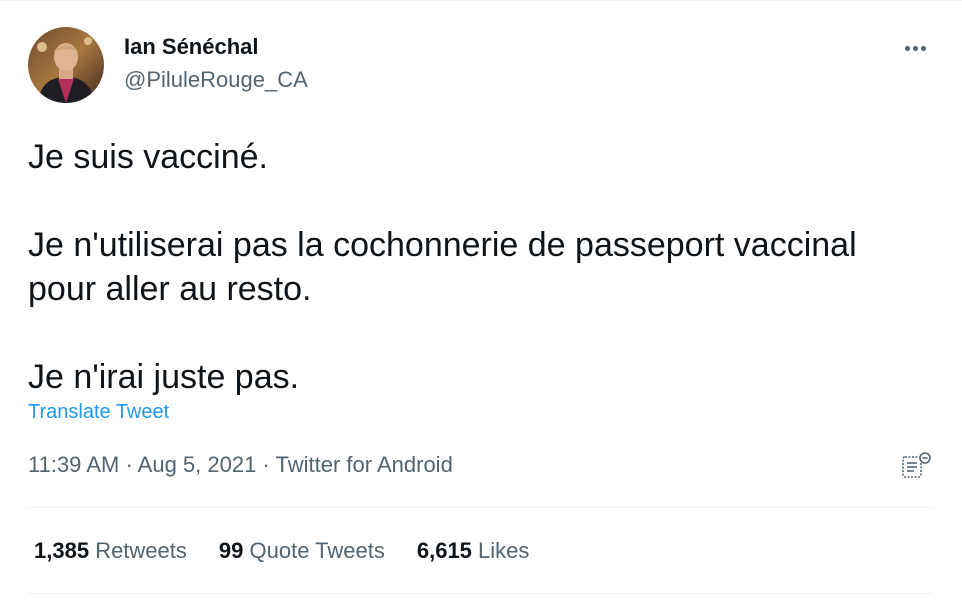 Image resolution: width=962 pixels, height=600 pixels. What do you see at coordinates (473, 551) in the screenshot?
I see `likes-stat: 6,615 Likes` at bounding box center [473, 551].